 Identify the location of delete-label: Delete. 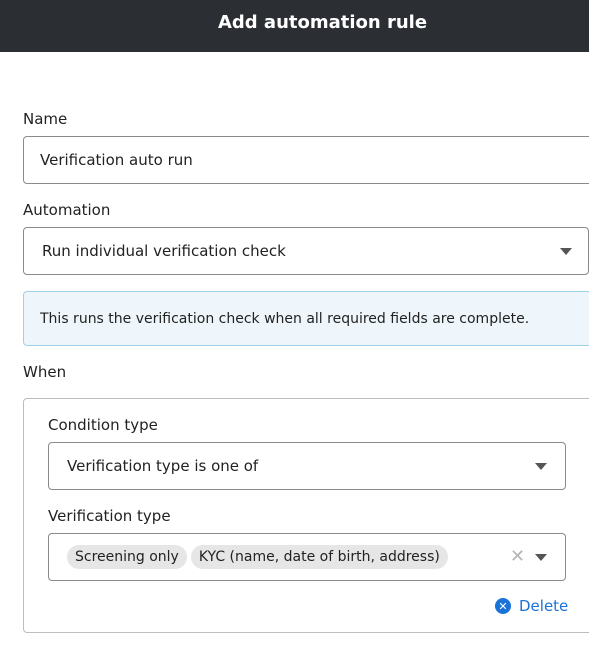
(544, 606).